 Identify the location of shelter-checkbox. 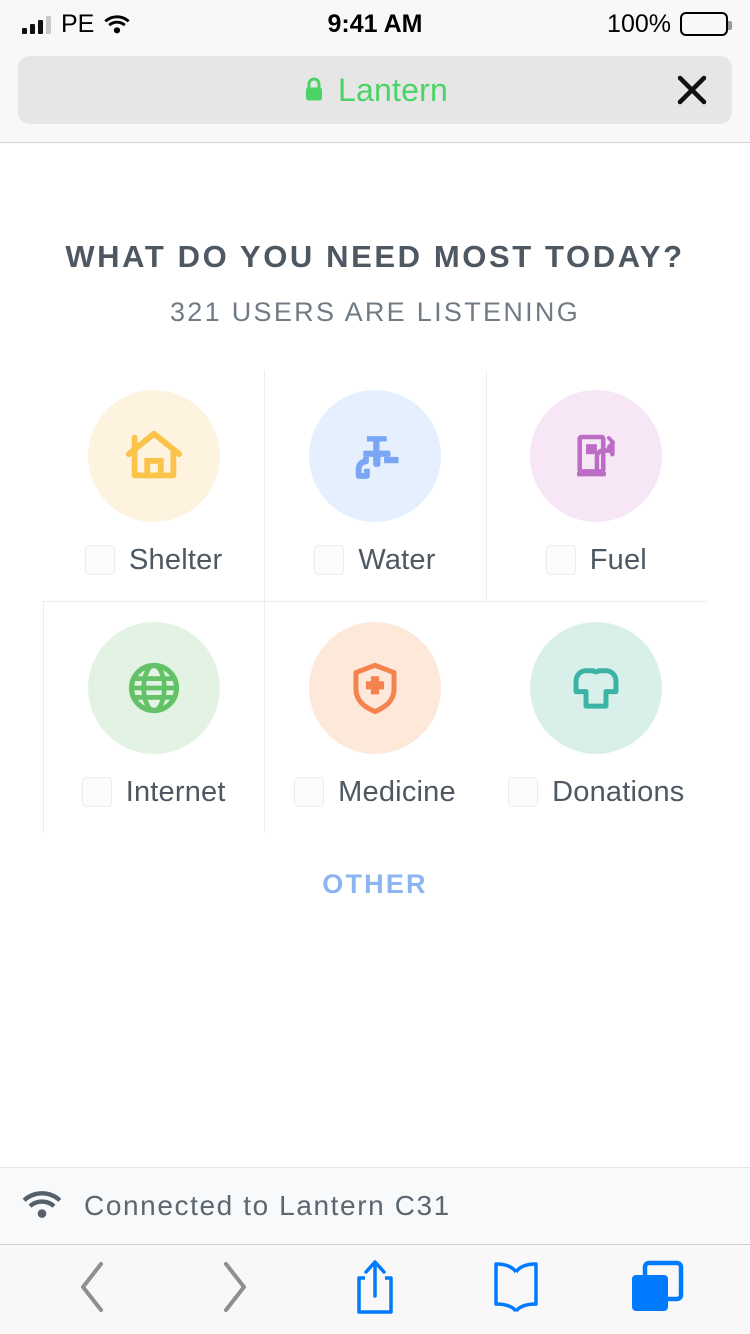
(100, 560).